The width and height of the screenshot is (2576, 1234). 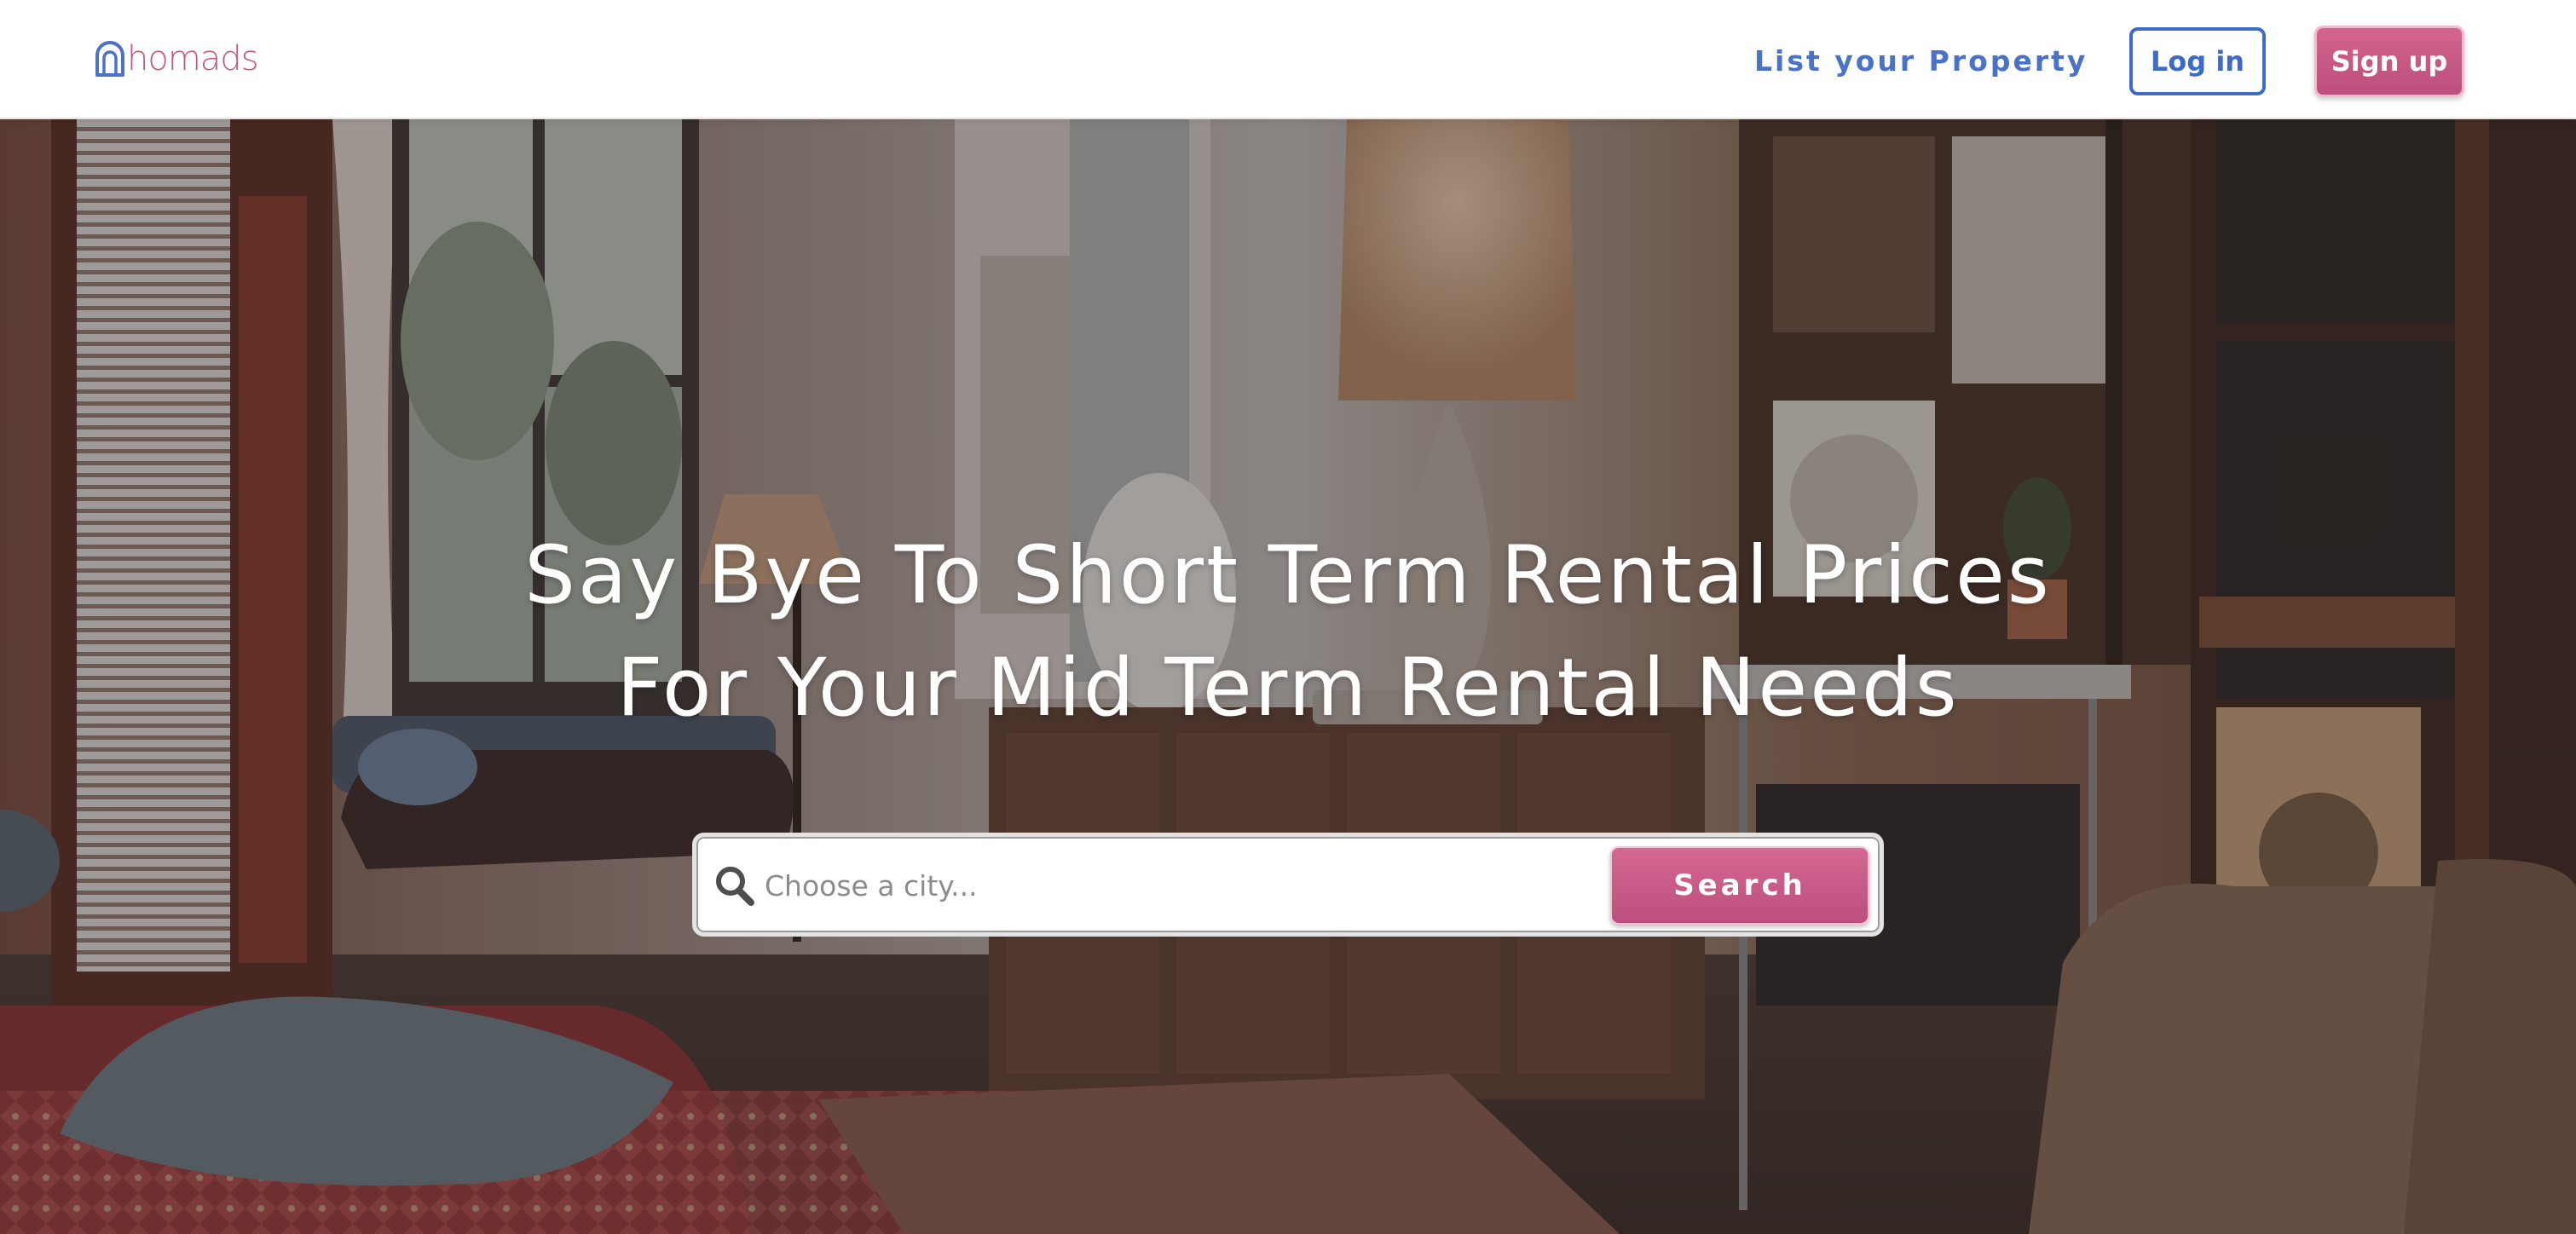 I want to click on headline-line-1: Say Bye To Short Term Rental Prices, so click(x=1288, y=575).